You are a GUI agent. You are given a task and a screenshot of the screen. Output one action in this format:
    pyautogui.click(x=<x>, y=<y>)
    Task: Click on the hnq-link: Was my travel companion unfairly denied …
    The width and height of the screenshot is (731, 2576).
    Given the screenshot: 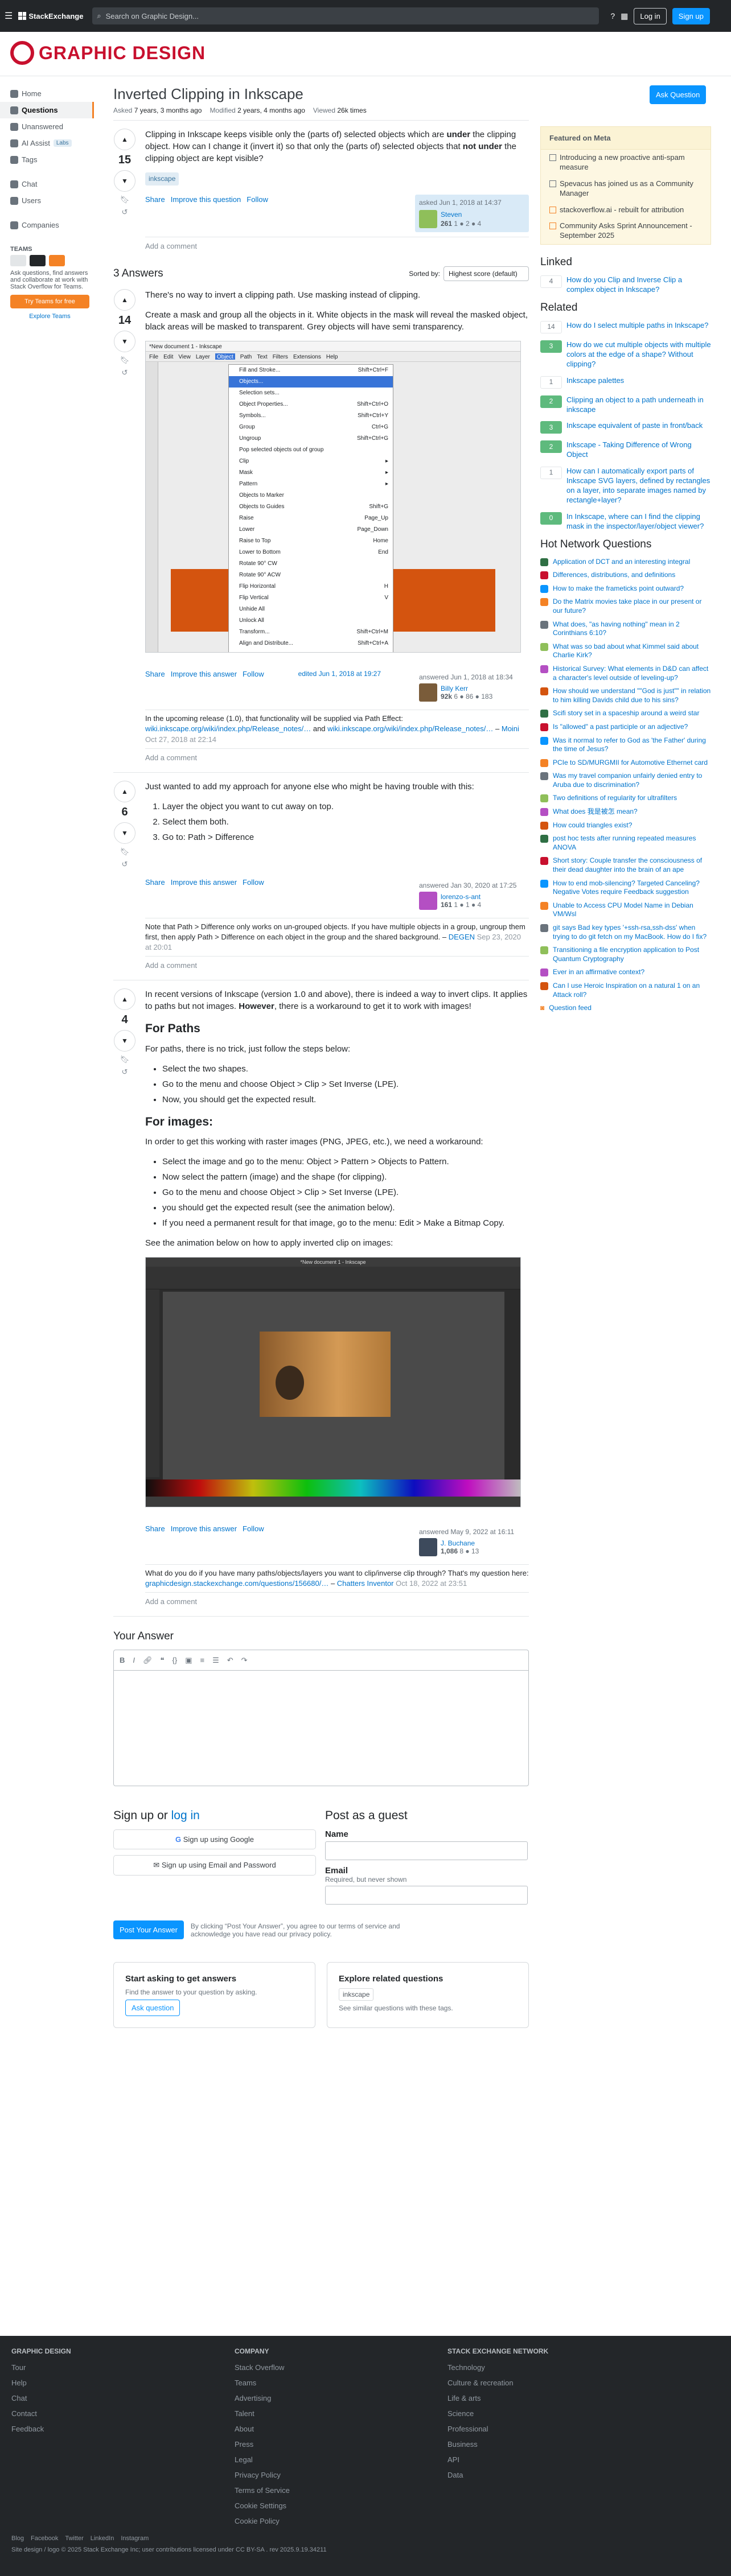 What is the action you would take?
    pyautogui.click(x=632, y=780)
    